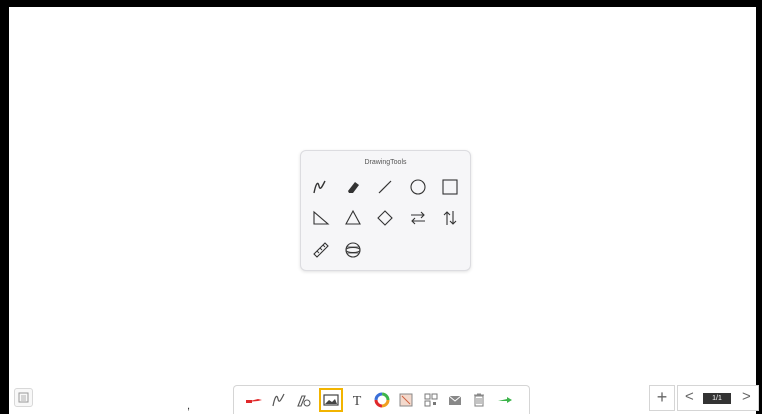 The image size is (762, 414). Describe the element at coordinates (353, 250) in the screenshot. I see `sphere-tool-icon` at that location.